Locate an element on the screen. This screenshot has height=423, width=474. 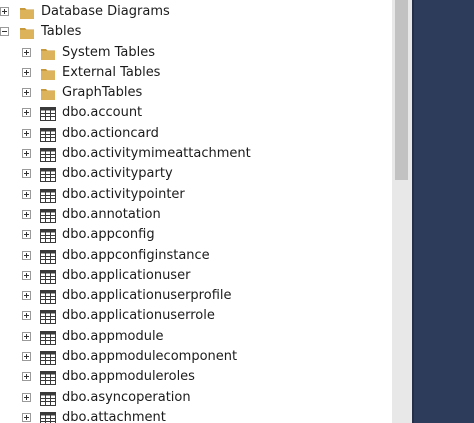
tree-node-label: dbo.applicationuserrole is located at coordinates (138, 316).